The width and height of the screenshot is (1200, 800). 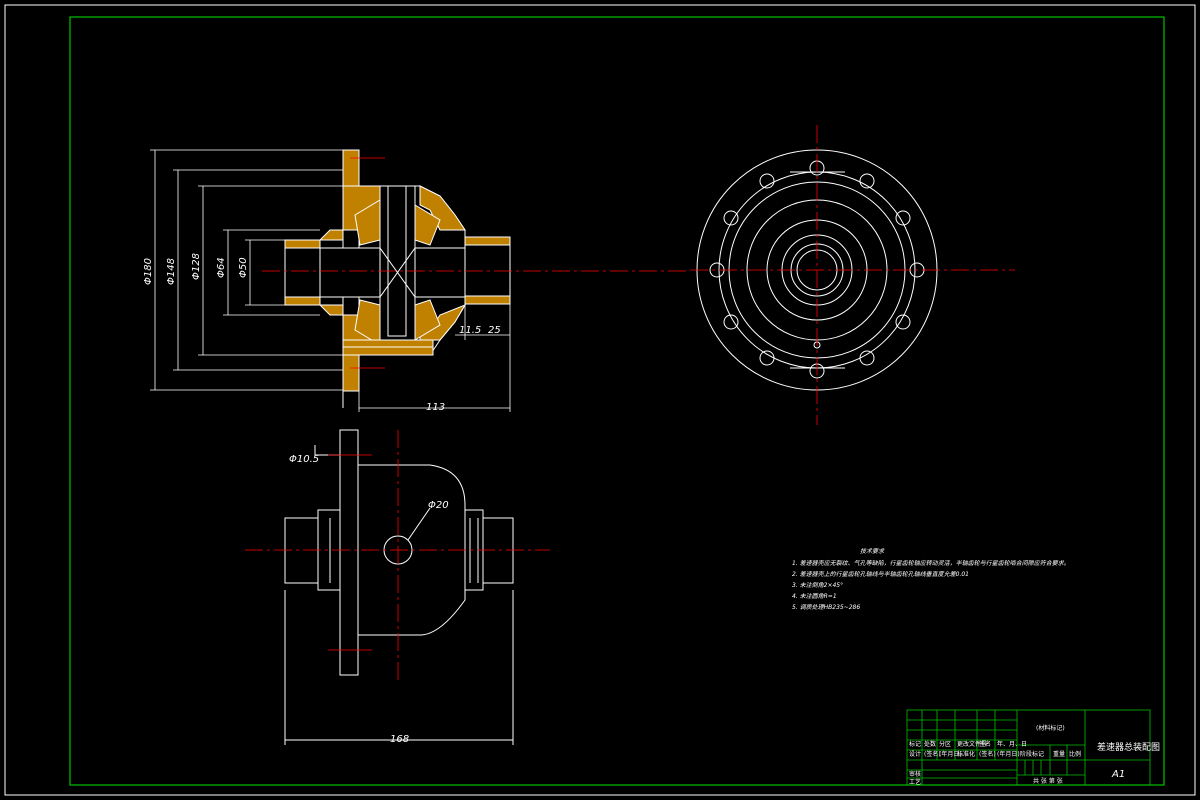 I want to click on tb-row-cell2-2: 标准化, so click(x=966, y=754).